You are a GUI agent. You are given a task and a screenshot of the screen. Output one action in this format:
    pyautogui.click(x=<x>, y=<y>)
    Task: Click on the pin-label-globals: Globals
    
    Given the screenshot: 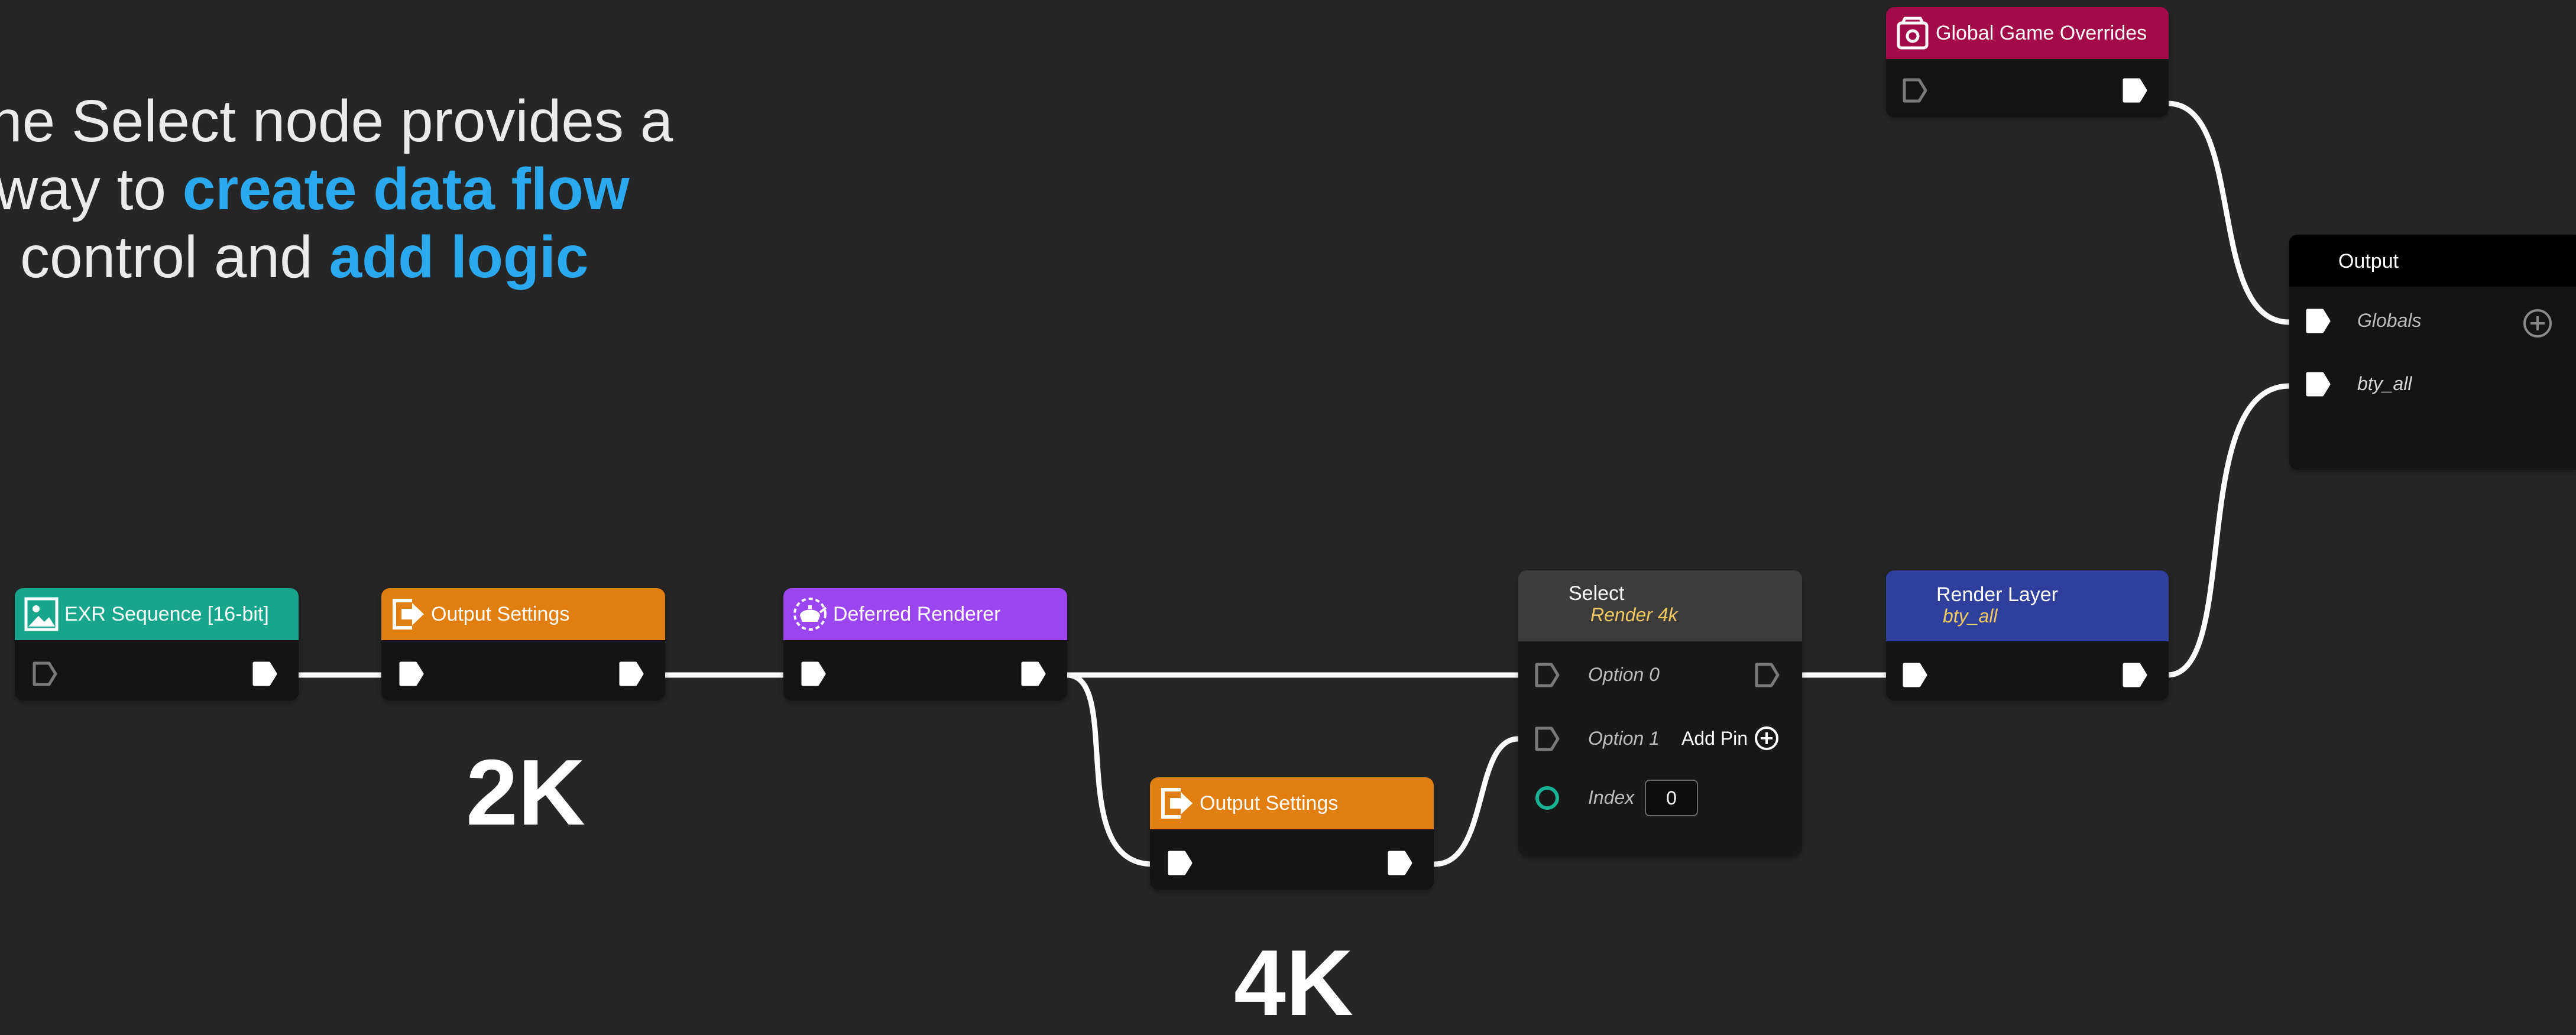 What is the action you would take?
    pyautogui.click(x=2389, y=320)
    